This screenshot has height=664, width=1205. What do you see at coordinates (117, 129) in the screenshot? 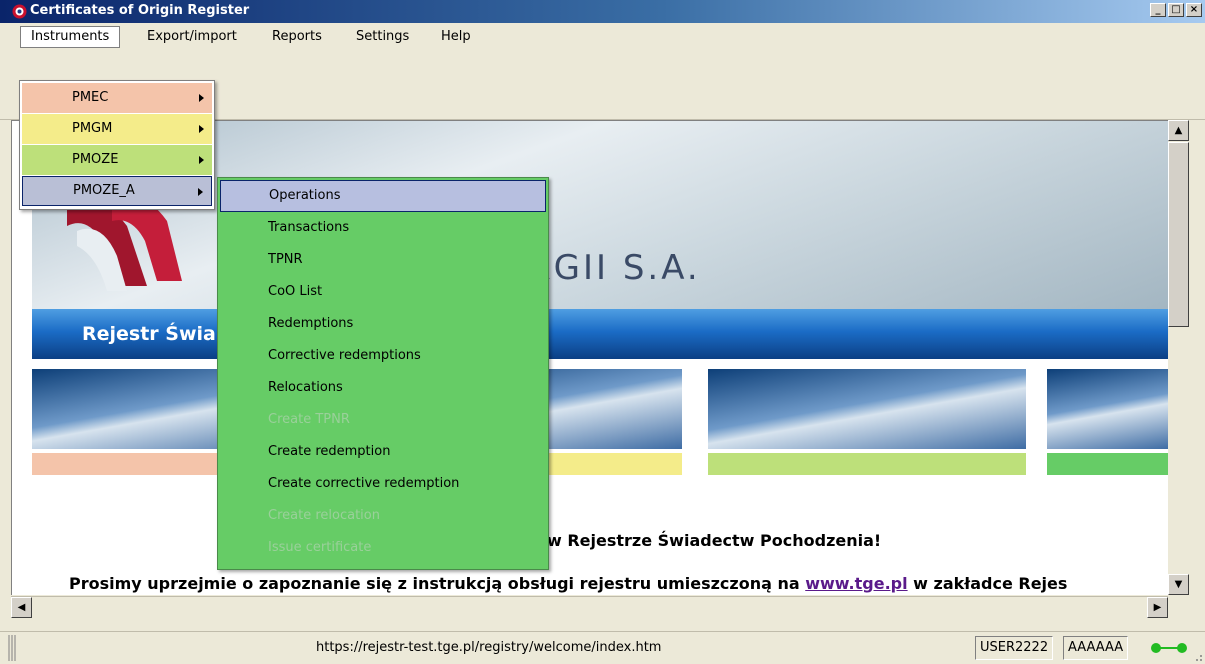
I see `menu-item-pmgm: PMGM` at bounding box center [117, 129].